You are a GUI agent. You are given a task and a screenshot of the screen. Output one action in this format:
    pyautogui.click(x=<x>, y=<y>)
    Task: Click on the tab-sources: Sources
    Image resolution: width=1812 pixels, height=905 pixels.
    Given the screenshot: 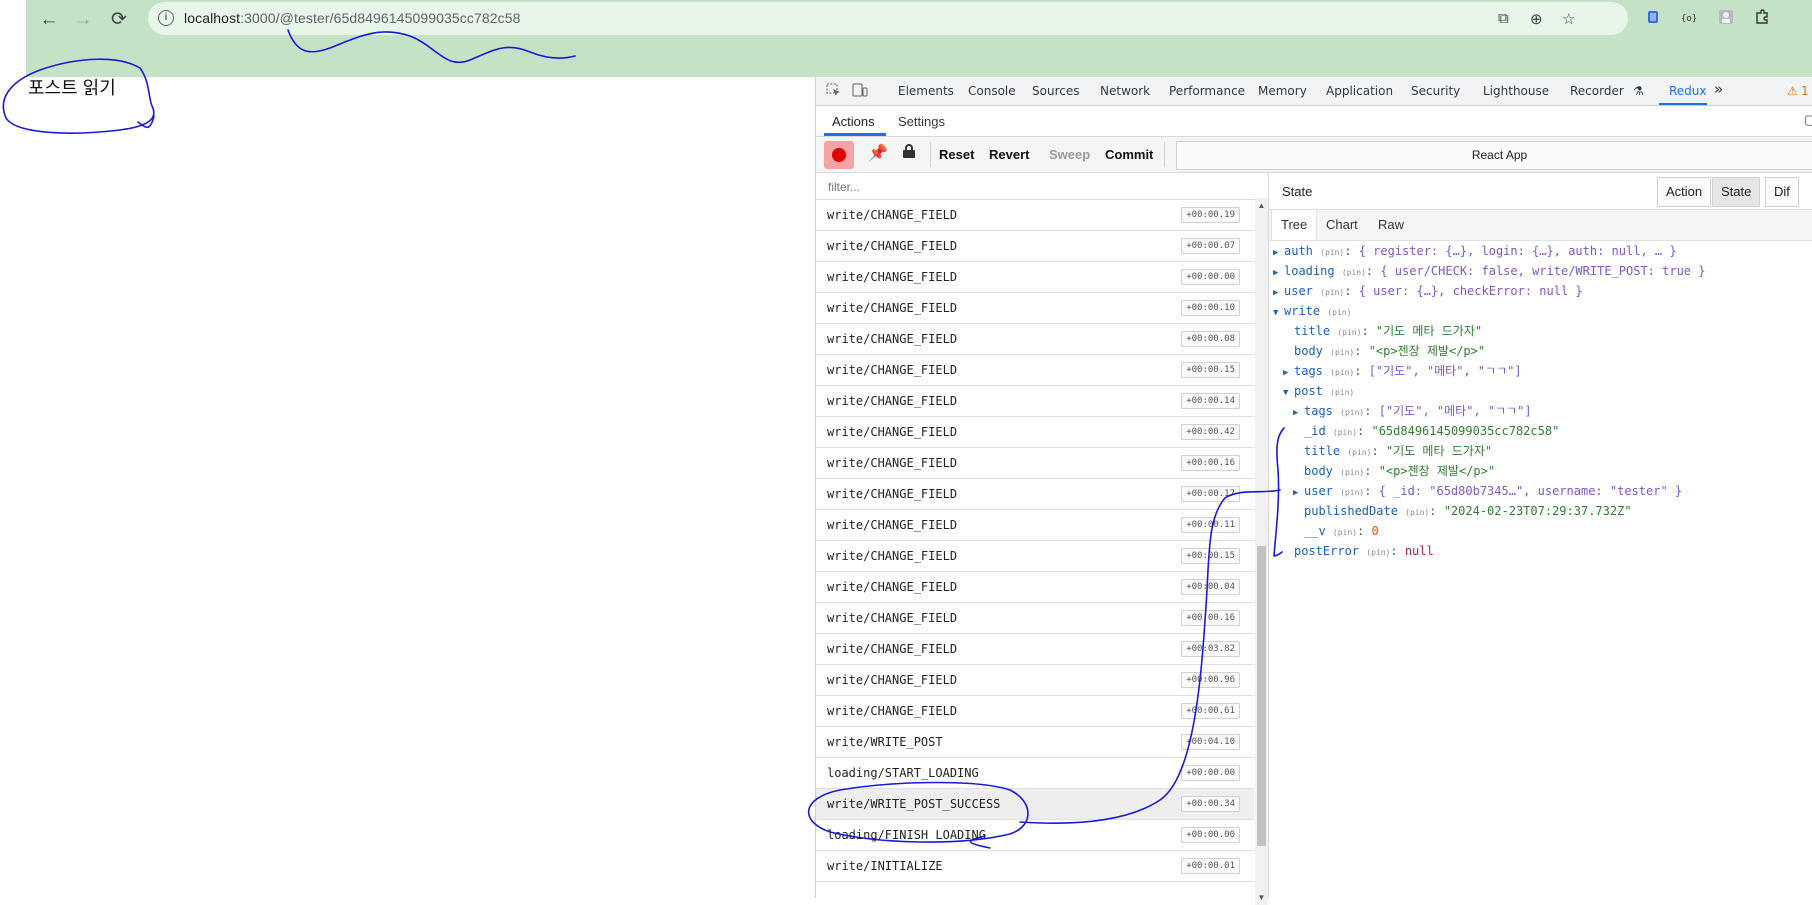 What is the action you would take?
    pyautogui.click(x=1055, y=91)
    